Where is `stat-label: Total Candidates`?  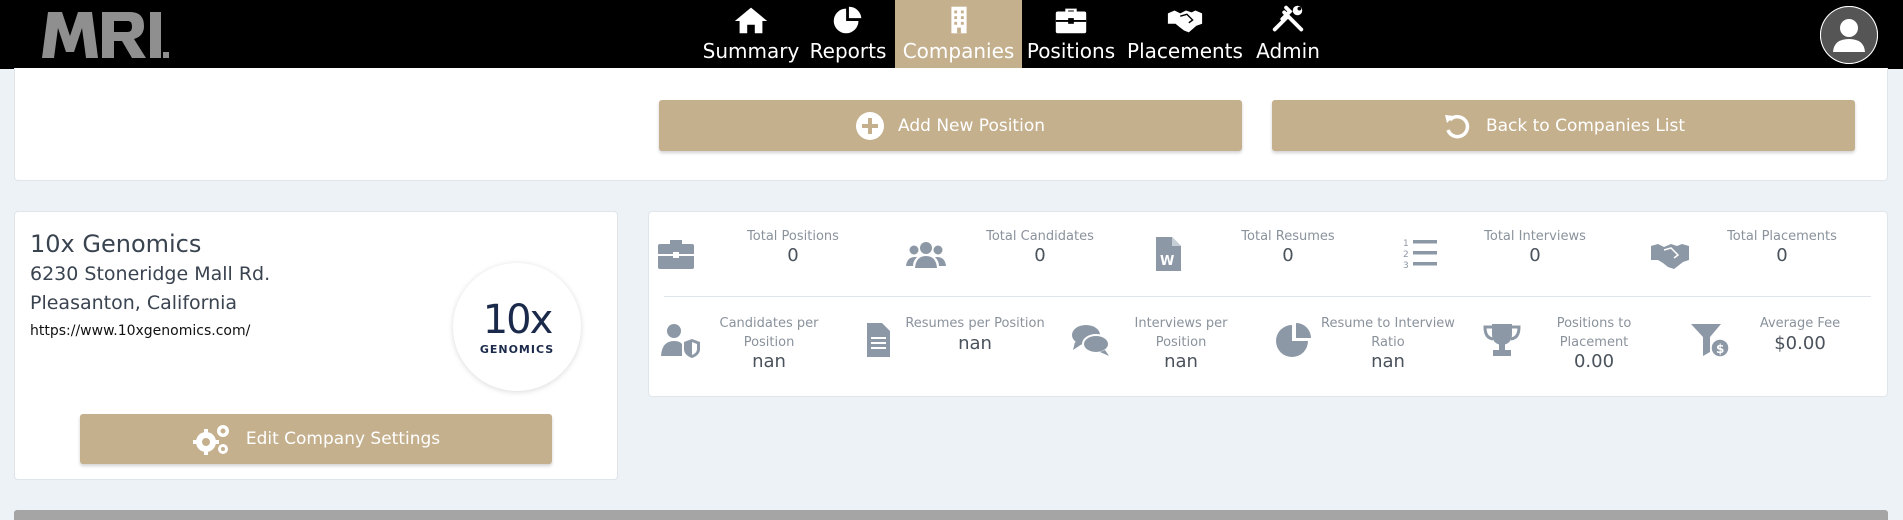 stat-label: Total Candidates is located at coordinates (1040, 236).